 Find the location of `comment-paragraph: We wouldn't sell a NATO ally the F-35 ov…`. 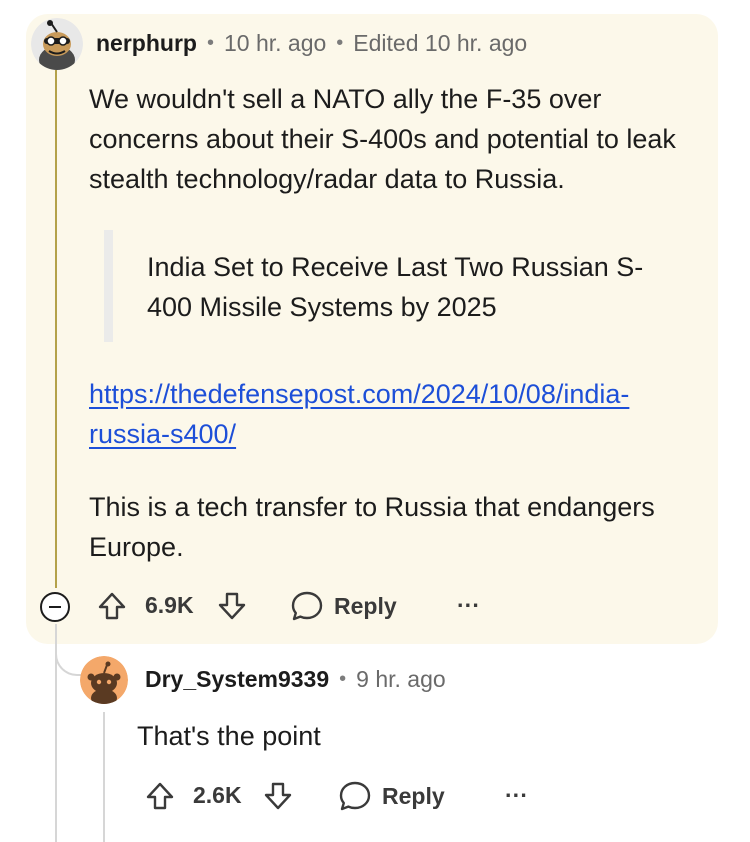

comment-paragraph: We wouldn't sell a NATO ally the F-35 ov… is located at coordinates (382, 139).